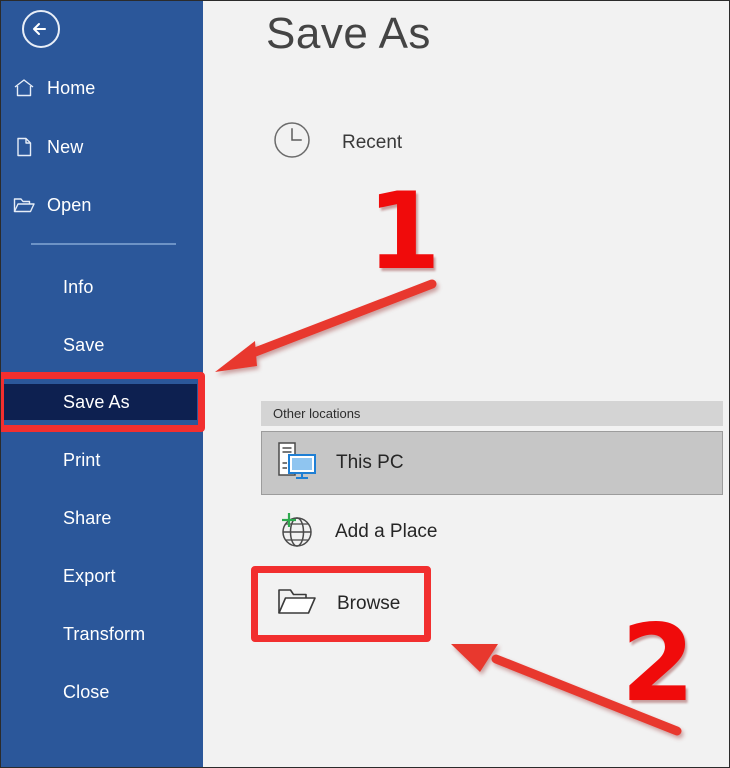 The width and height of the screenshot is (730, 768). I want to click on sidebar-item-export: Export, so click(102, 576).